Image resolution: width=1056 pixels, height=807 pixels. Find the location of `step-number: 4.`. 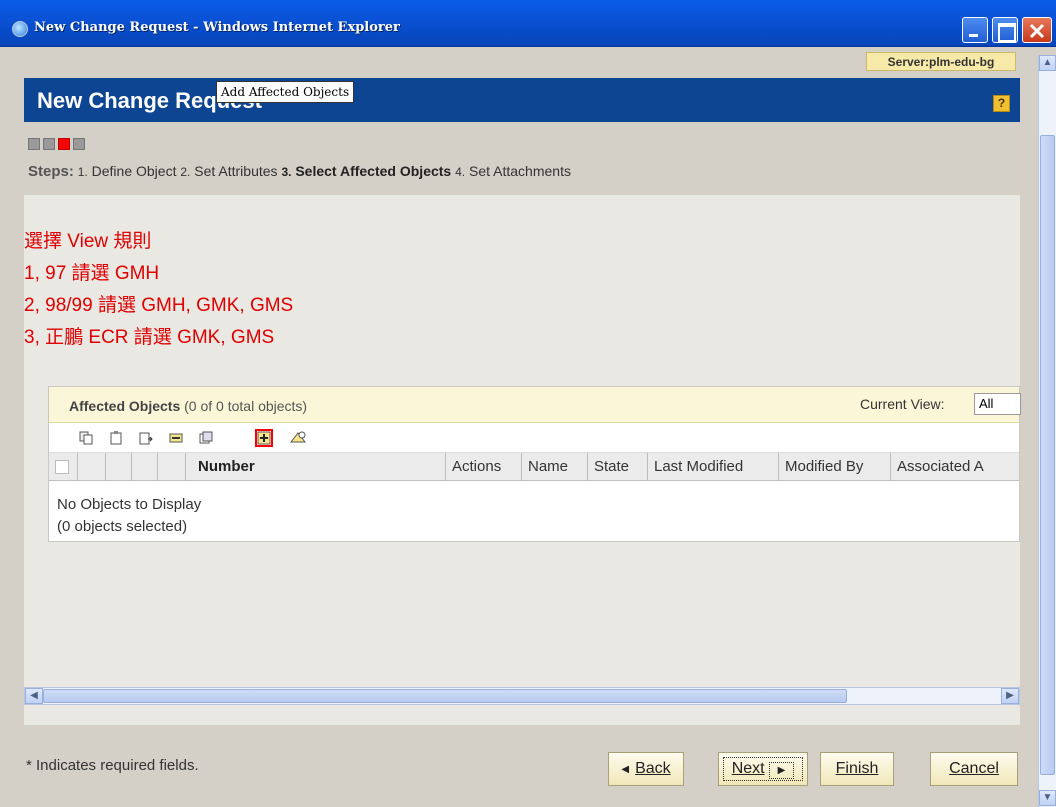

step-number: 4. is located at coordinates (460, 172).